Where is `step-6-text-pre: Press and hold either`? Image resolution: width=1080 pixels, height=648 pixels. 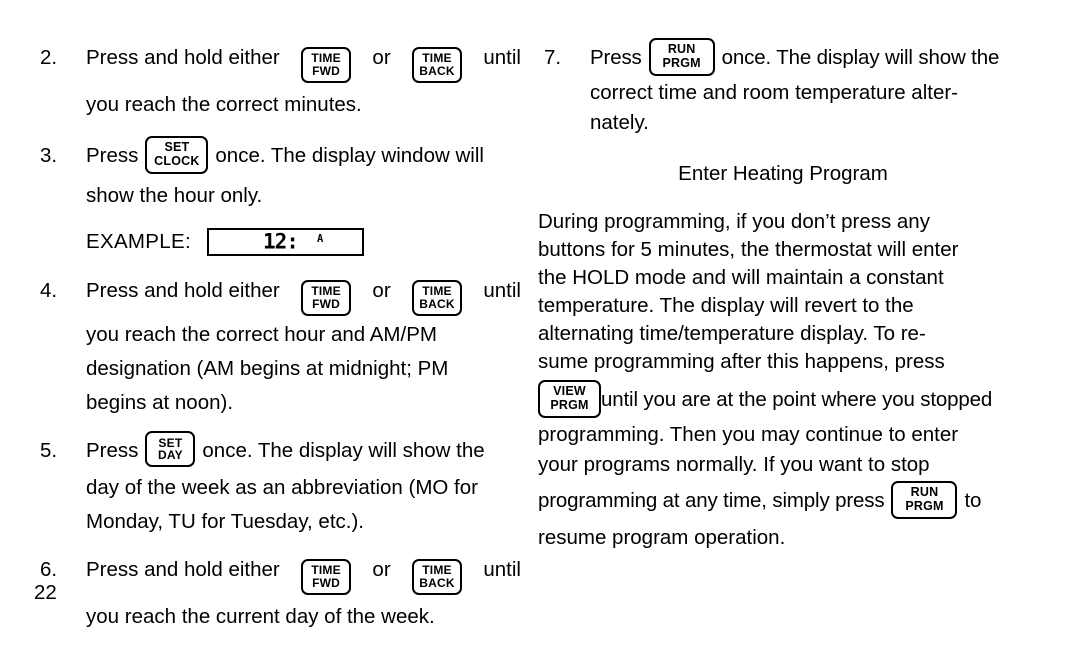 step-6-text-pre: Press and hold either is located at coordinates (183, 569).